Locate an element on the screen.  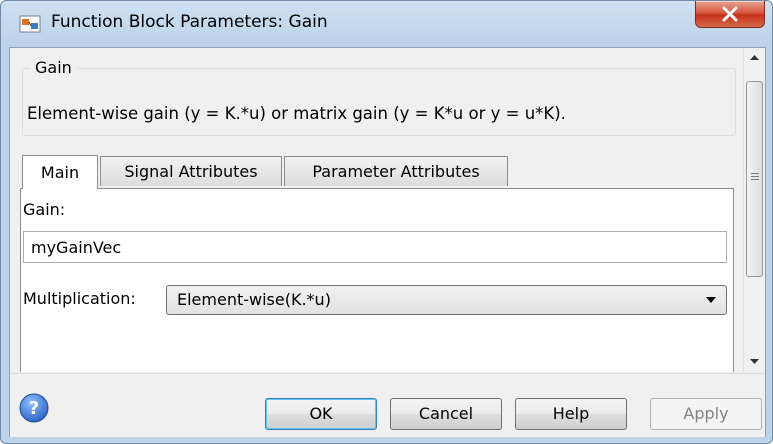
cancel-button: Cancel is located at coordinates (446, 414).